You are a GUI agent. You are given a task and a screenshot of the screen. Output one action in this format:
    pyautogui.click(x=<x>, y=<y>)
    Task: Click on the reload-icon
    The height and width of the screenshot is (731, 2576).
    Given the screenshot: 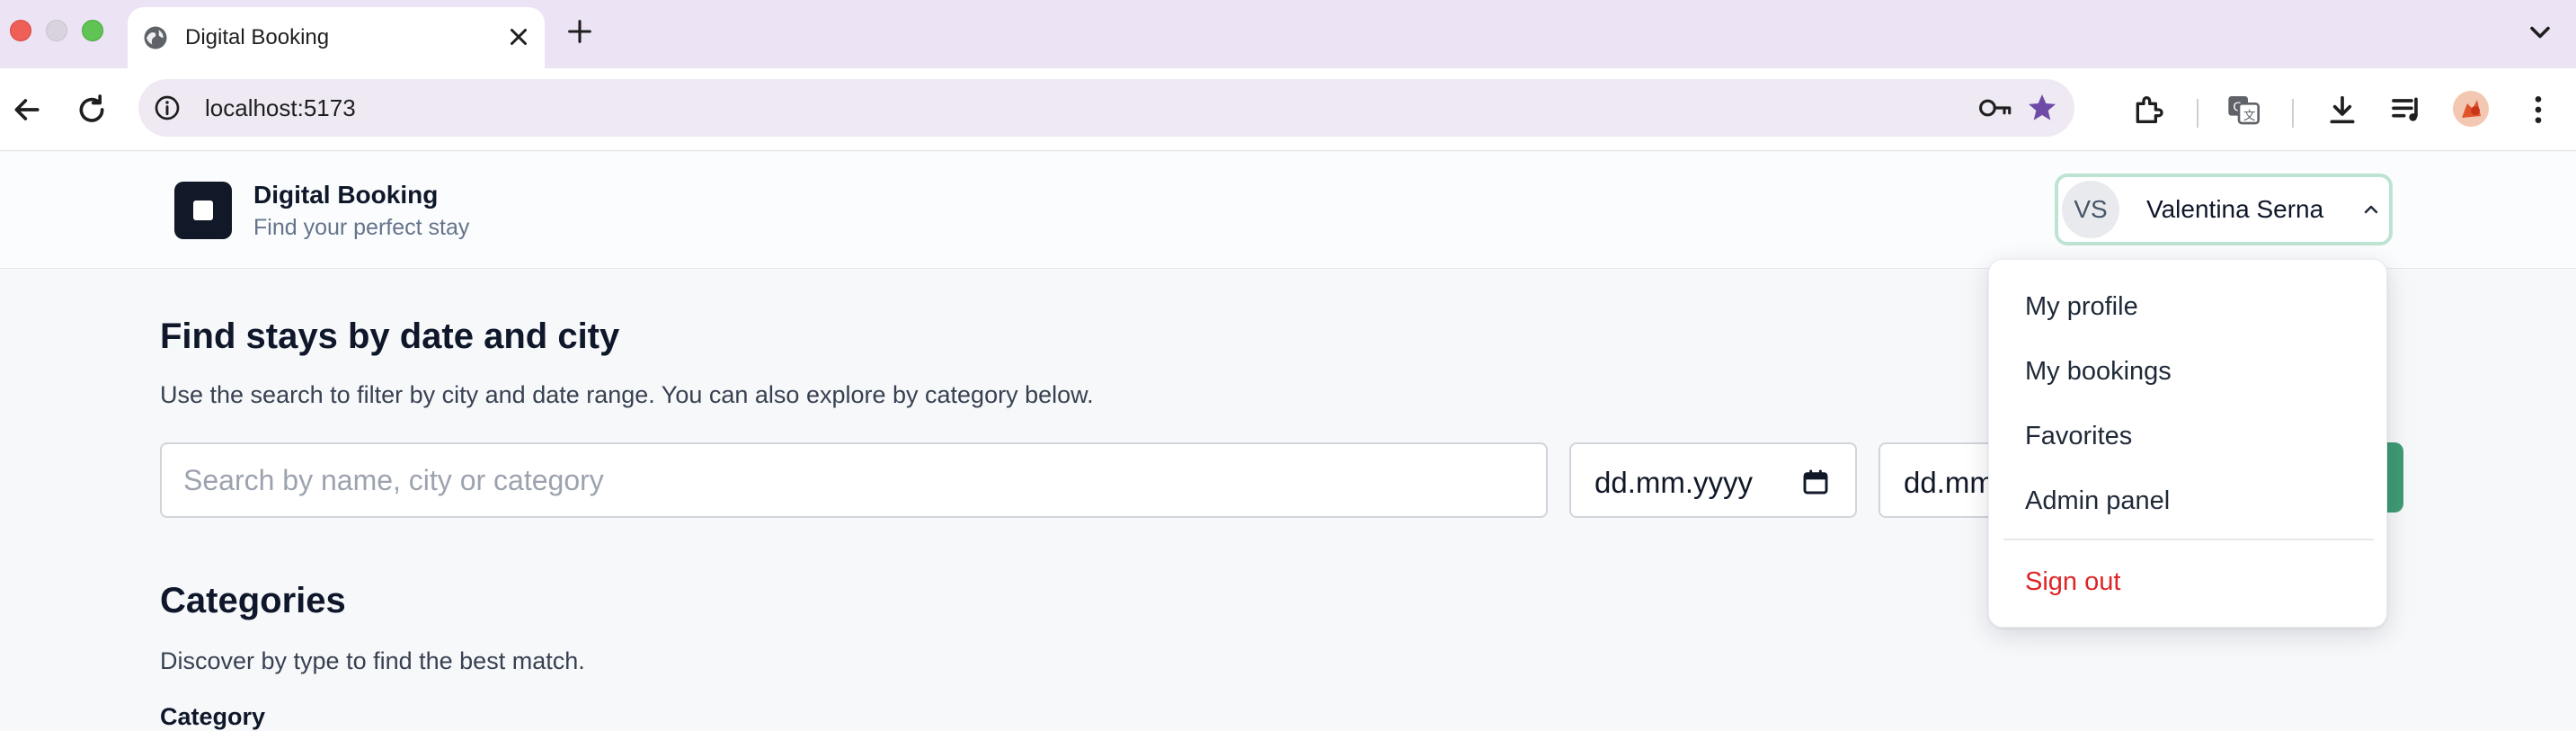 What is the action you would take?
    pyautogui.click(x=92, y=110)
    